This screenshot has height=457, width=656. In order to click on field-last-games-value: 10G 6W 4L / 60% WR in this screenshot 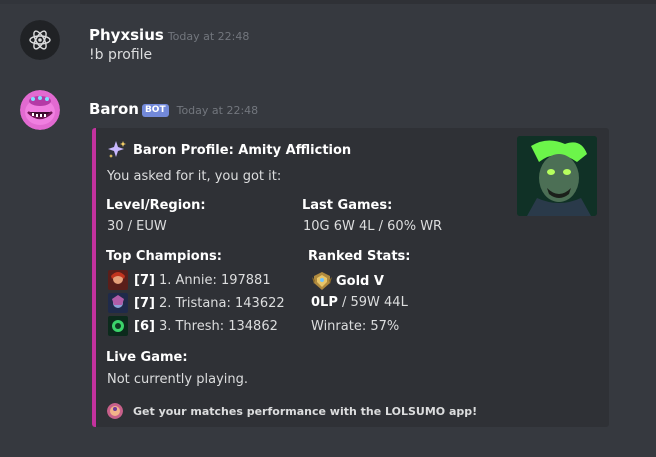, I will do `click(373, 226)`.